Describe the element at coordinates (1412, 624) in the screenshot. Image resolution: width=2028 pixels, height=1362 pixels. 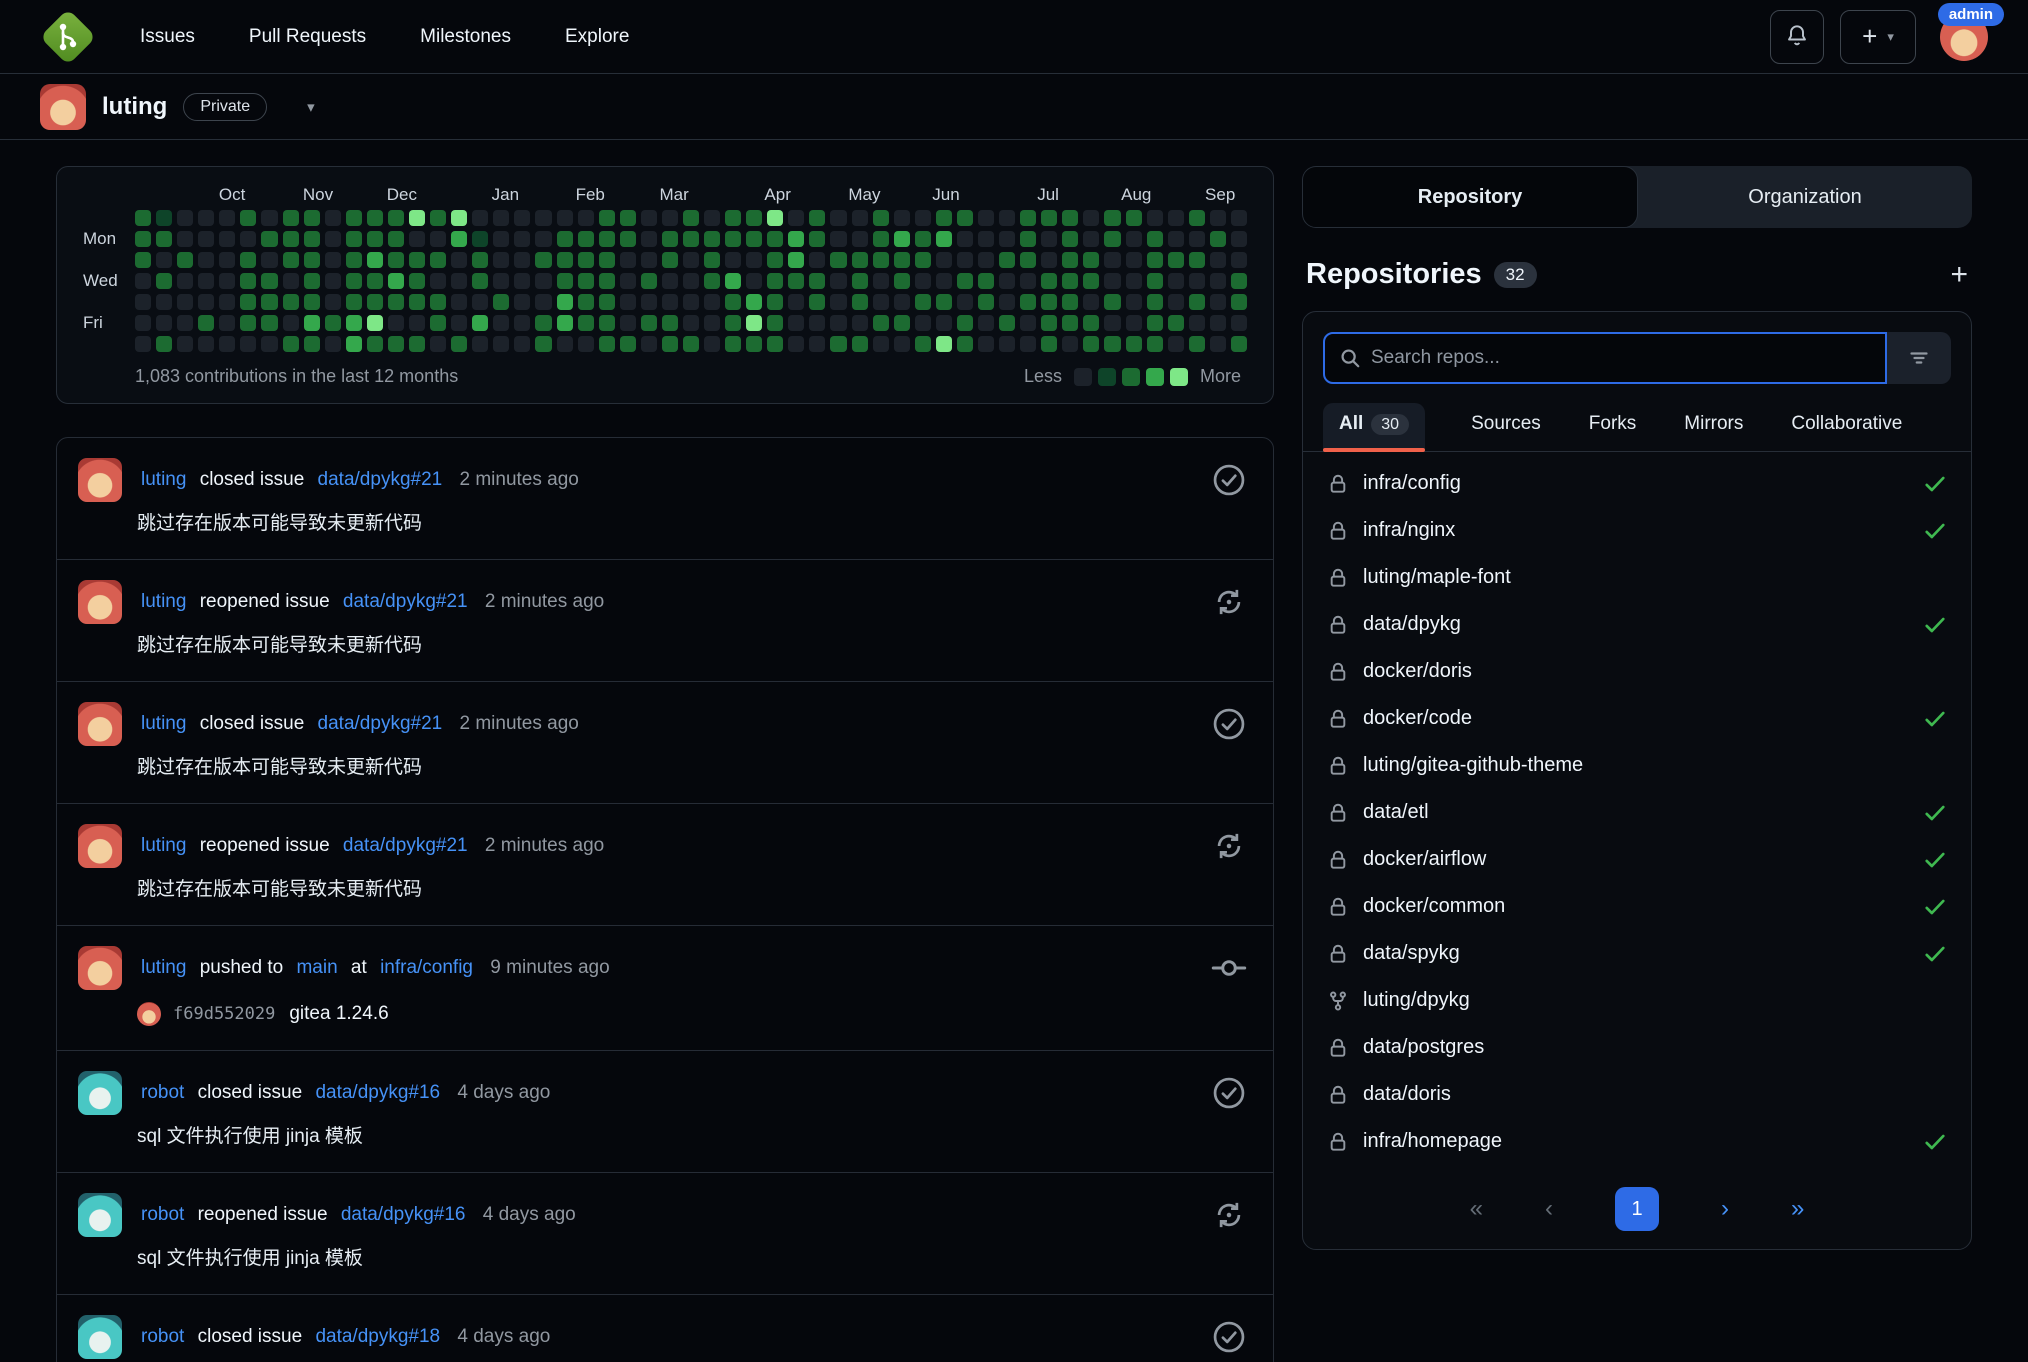
I see `repo-link: data/dpykg` at that location.